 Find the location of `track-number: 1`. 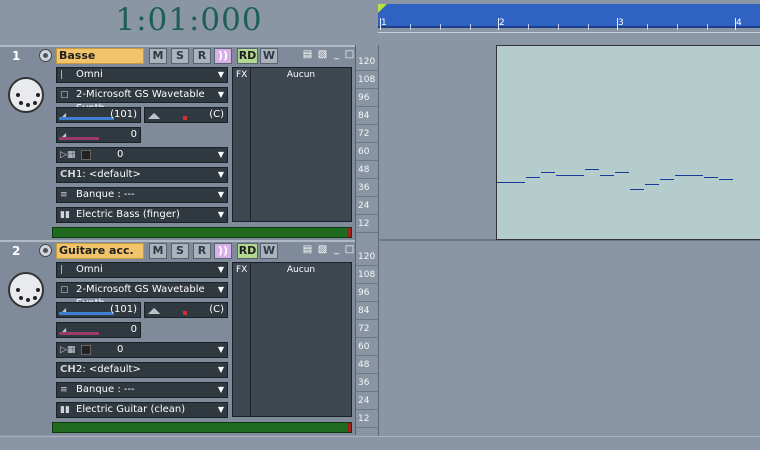

track-number: 1 is located at coordinates (16, 56).